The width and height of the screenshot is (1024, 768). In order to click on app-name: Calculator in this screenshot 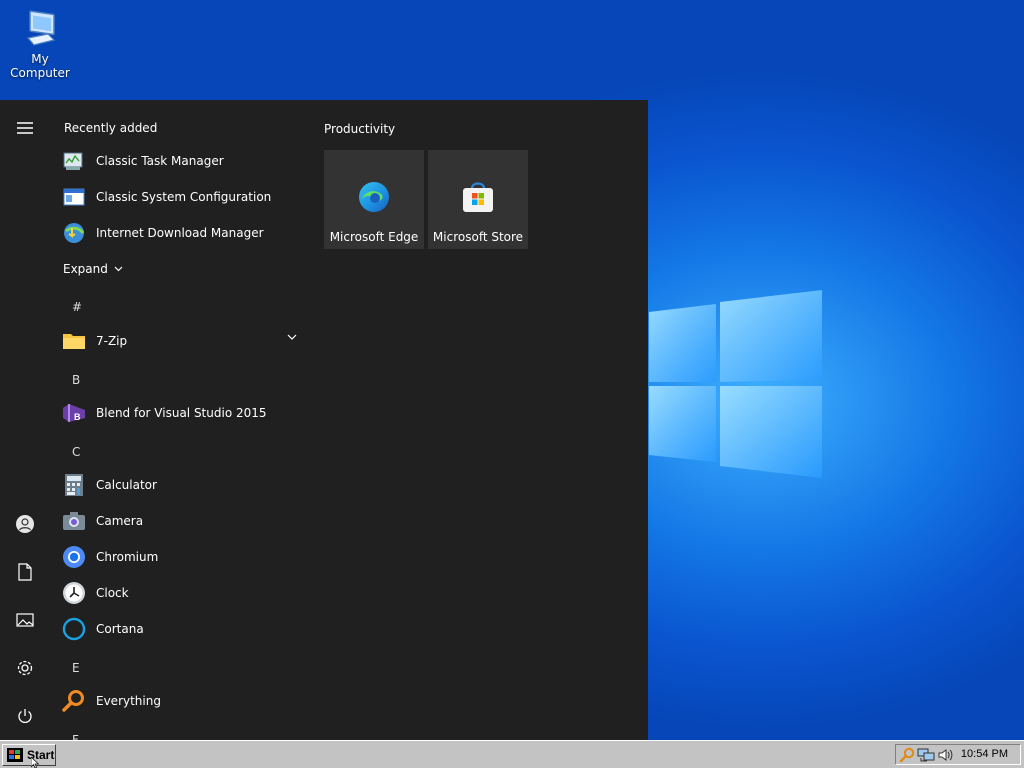, I will do `click(126, 485)`.